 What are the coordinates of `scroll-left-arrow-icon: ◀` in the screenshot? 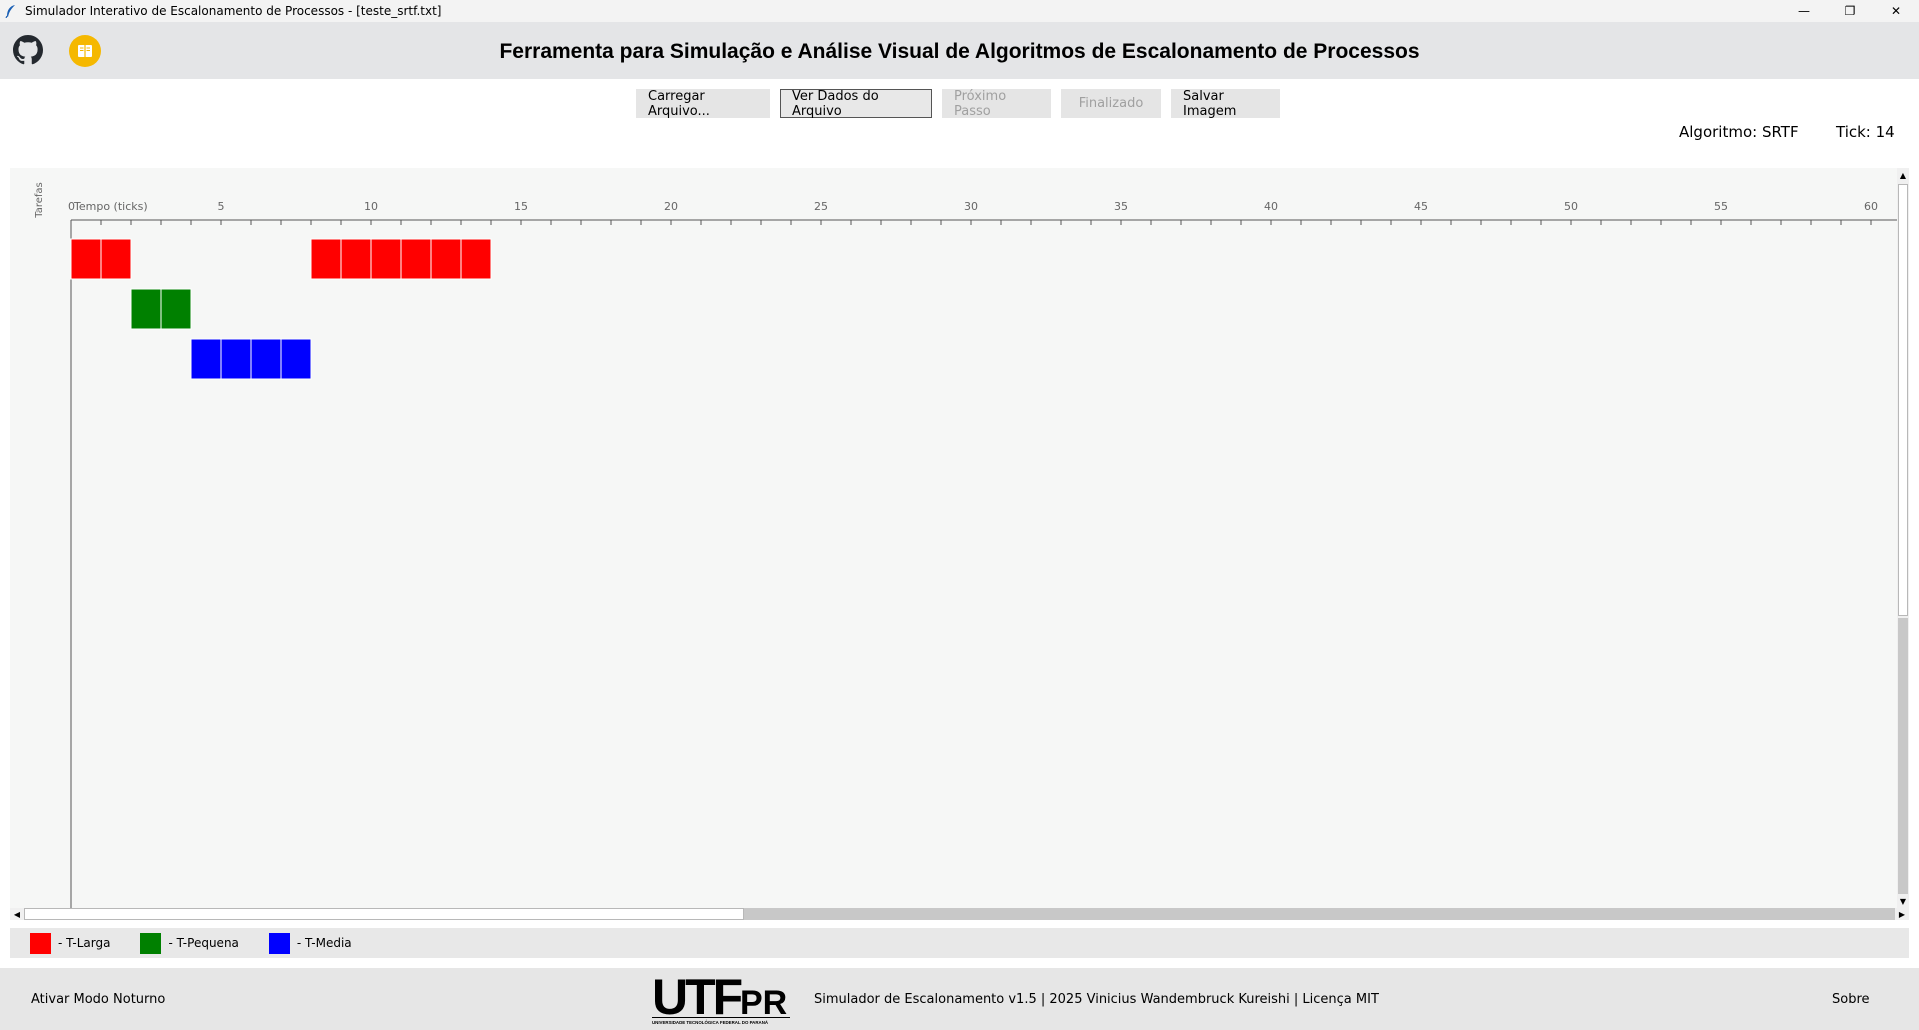 It's located at (17, 914).